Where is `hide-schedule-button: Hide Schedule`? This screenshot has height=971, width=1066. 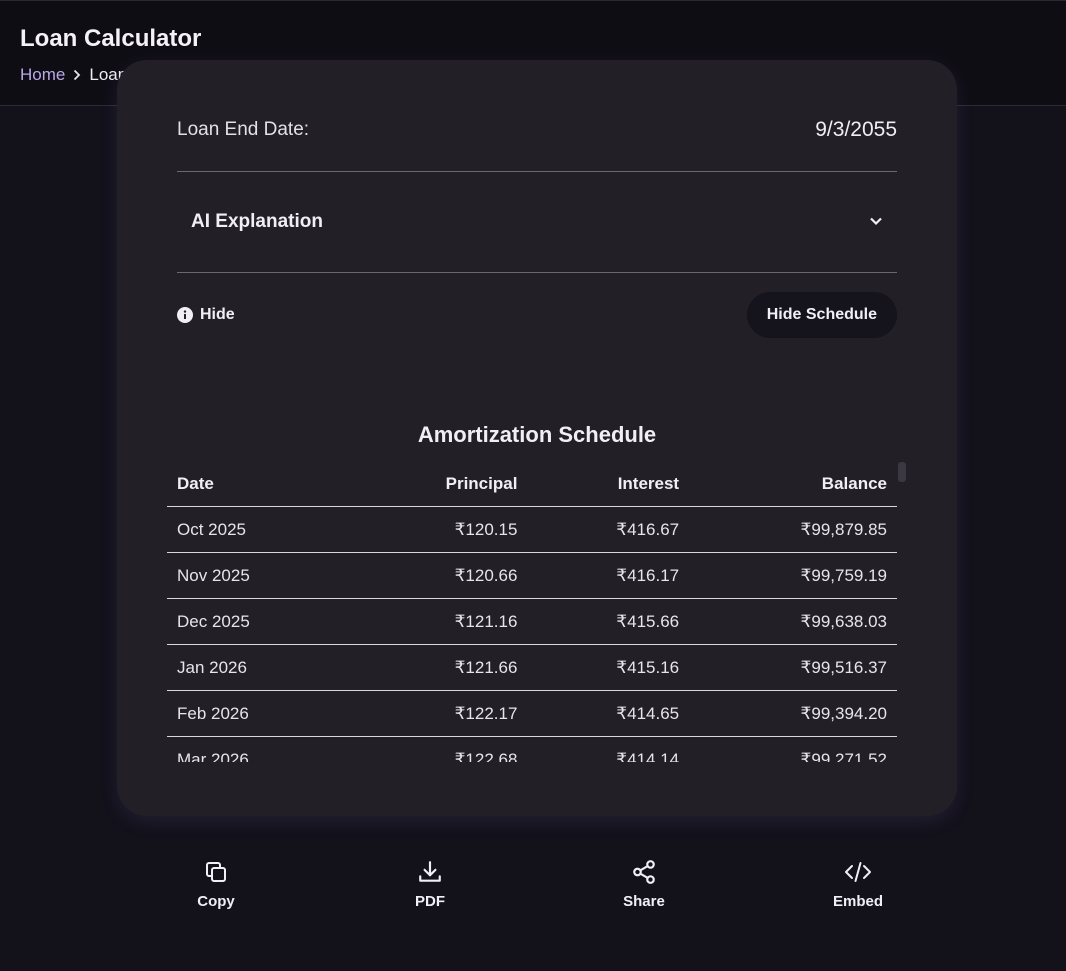
hide-schedule-button: Hide Schedule is located at coordinates (821, 315).